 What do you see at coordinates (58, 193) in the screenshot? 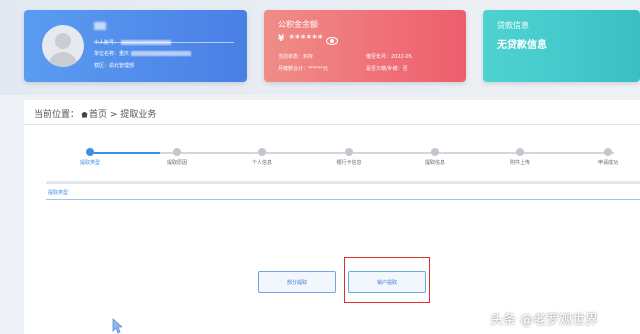
I see `section-title: 提取类型` at bounding box center [58, 193].